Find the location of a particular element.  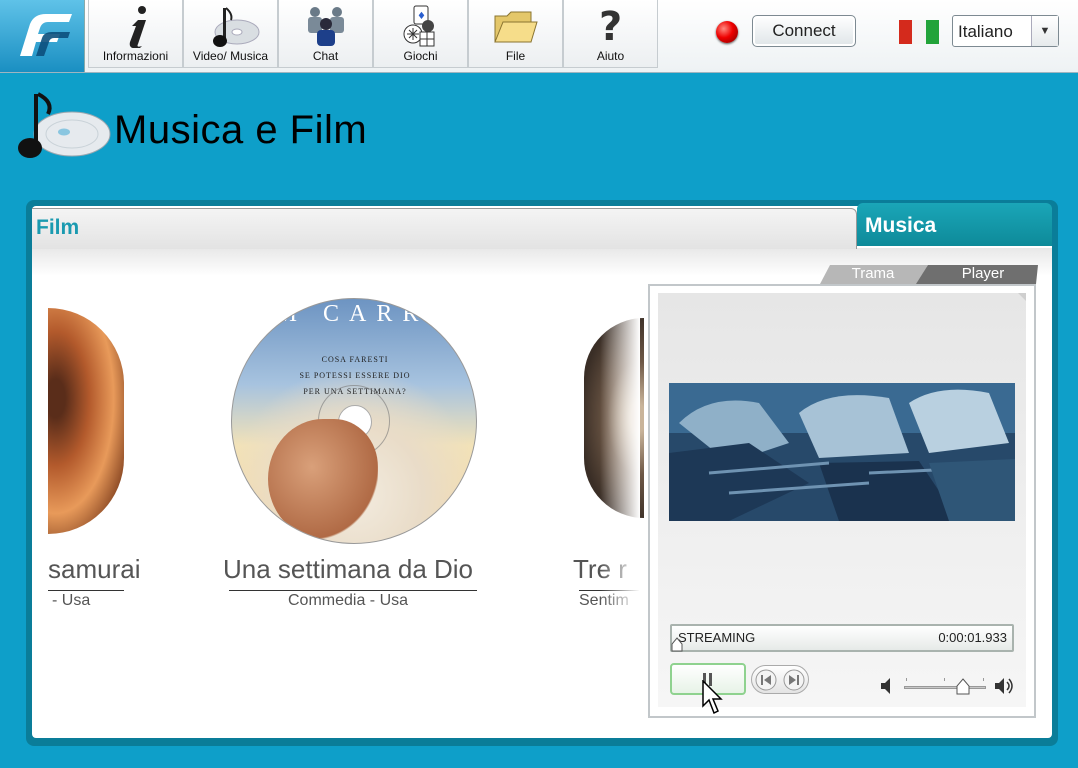

disc-title: samurai is located at coordinates (94, 569).